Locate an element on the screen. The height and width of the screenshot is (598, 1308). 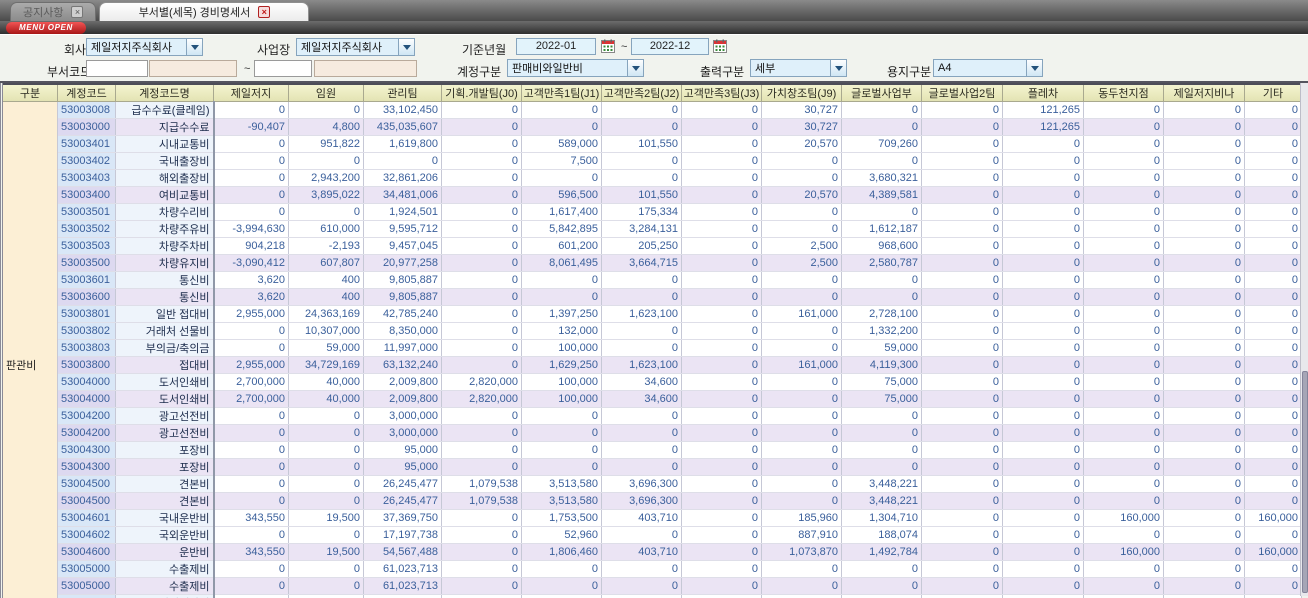
column-header: 관리팀 is located at coordinates (402, 92).